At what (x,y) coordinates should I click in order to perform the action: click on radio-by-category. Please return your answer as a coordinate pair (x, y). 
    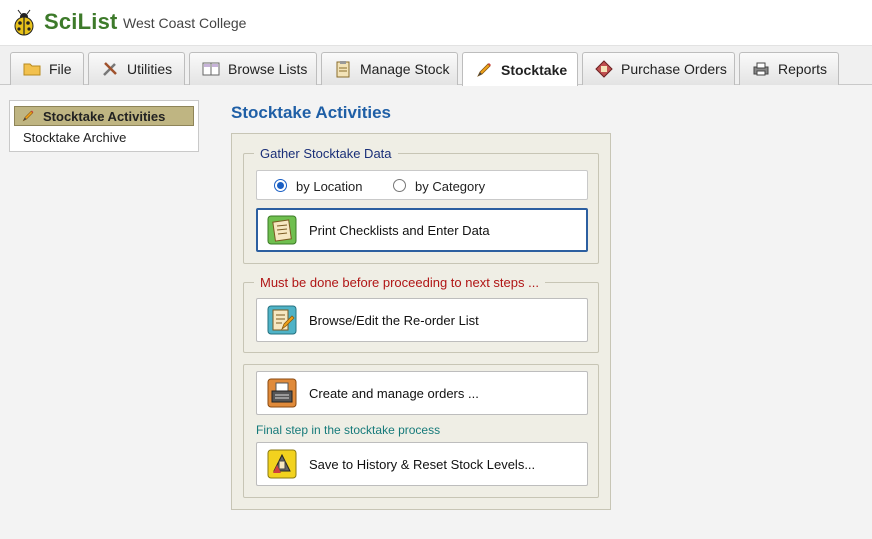
    Looking at the image, I should click on (399, 185).